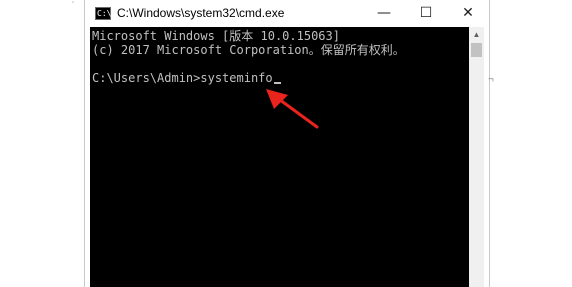  I want to click on red-arrow-pointer-icon, so click(292, 109).